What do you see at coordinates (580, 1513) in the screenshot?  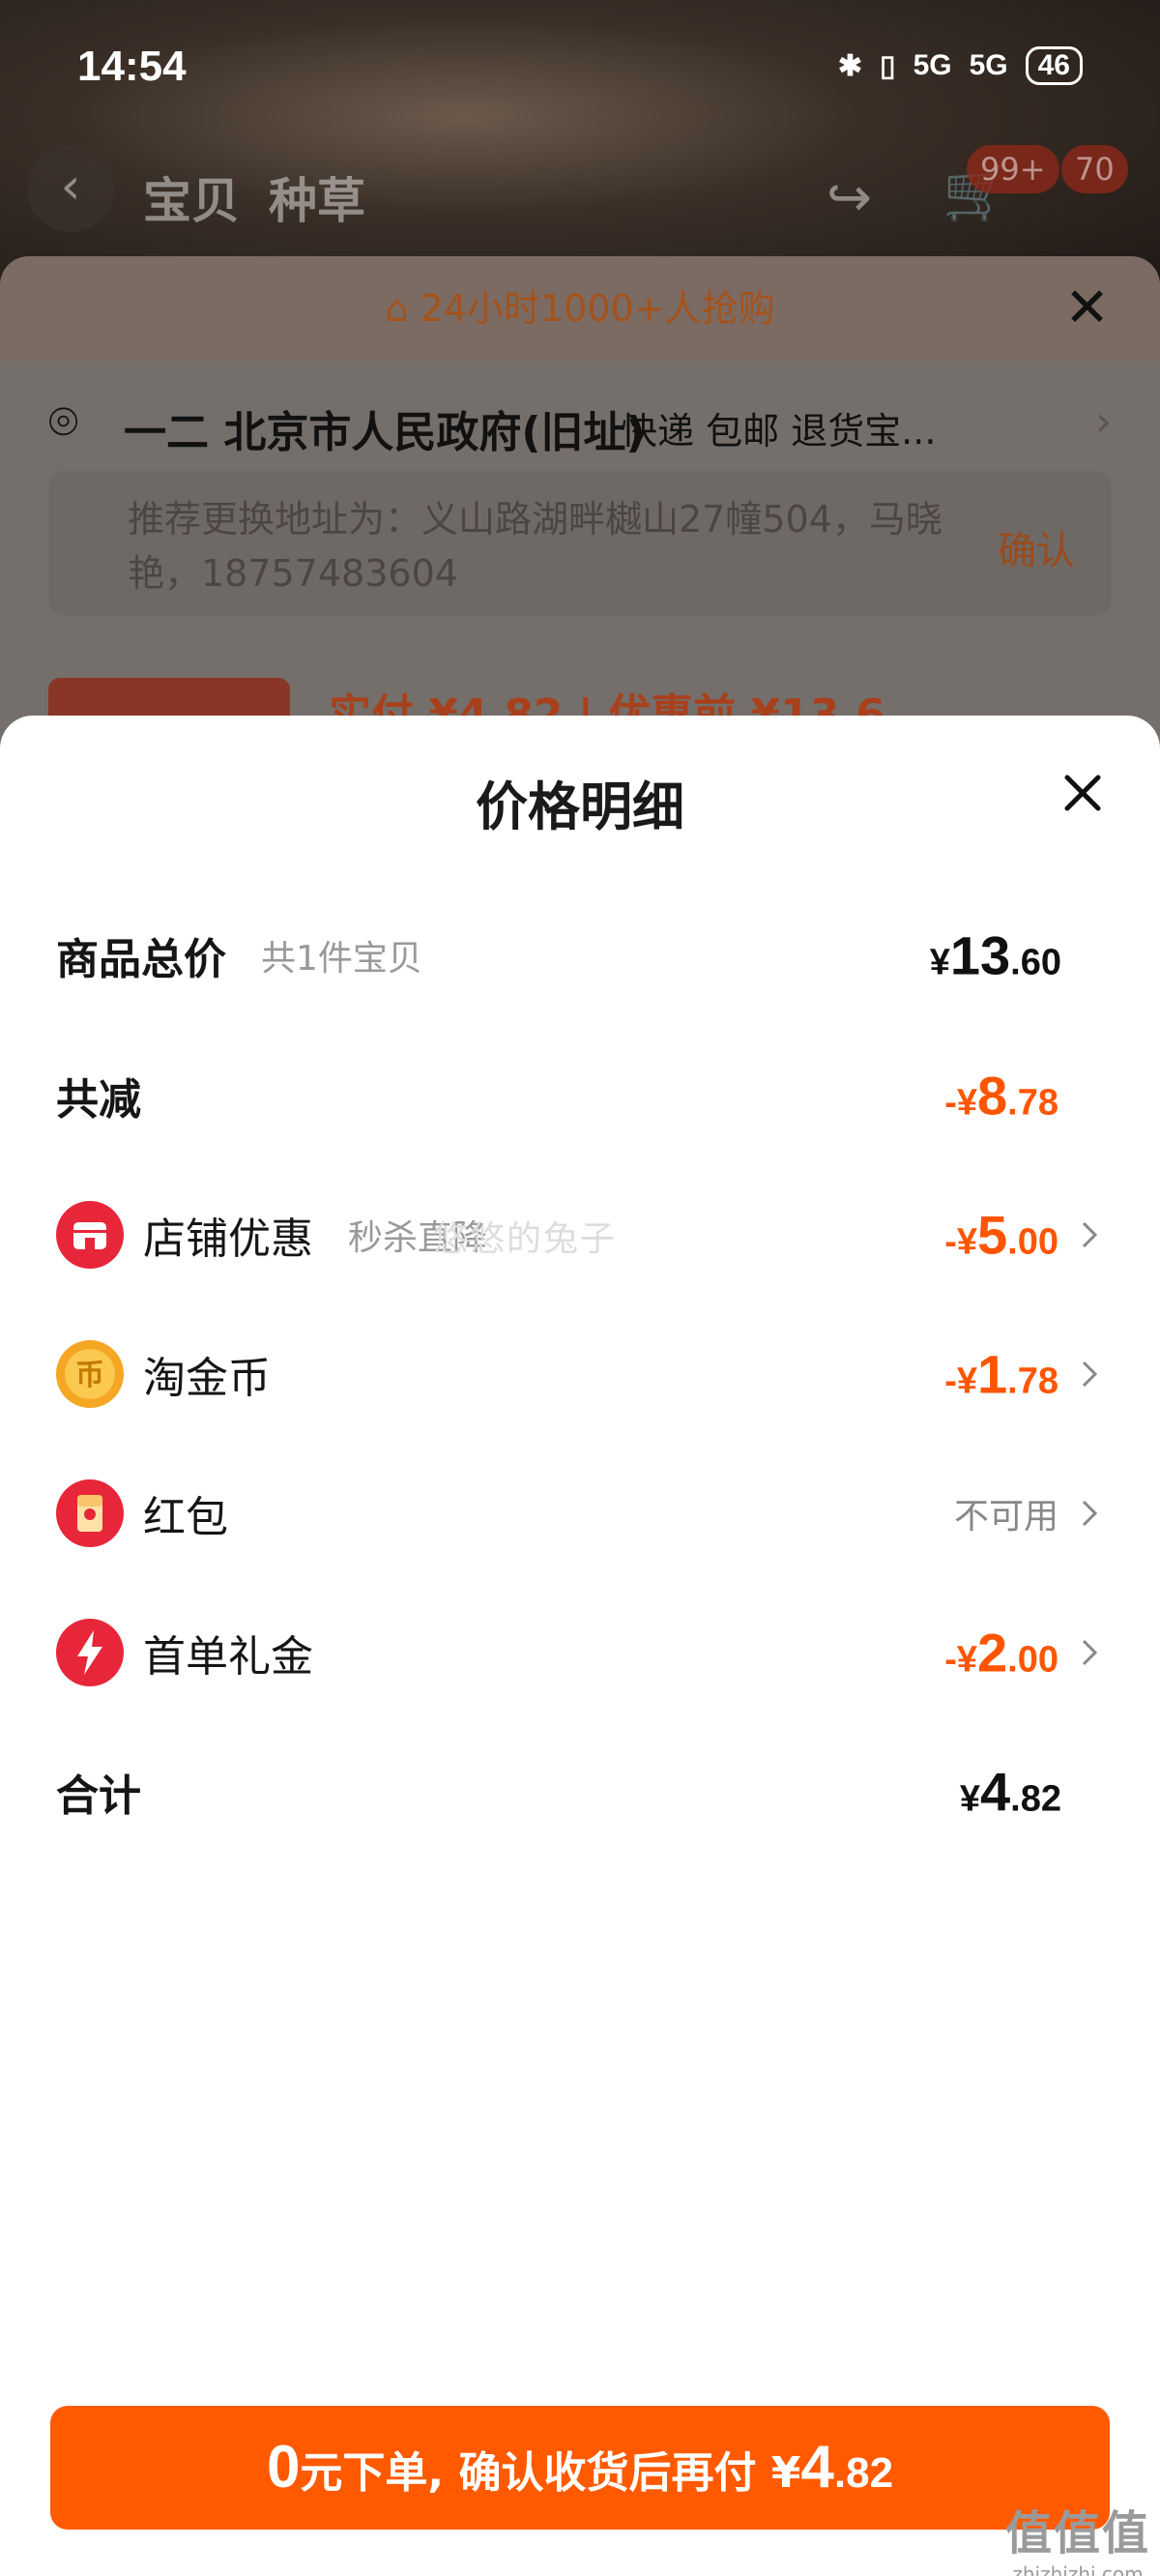 I see `red-packet-row: 红包 不可用` at bounding box center [580, 1513].